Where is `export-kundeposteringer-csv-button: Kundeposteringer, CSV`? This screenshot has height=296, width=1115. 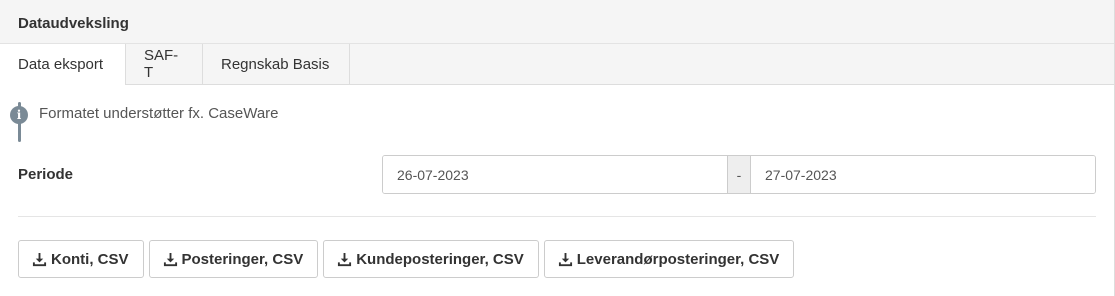 export-kundeposteringer-csv-button: Kundeposteringer, CSV is located at coordinates (431, 259).